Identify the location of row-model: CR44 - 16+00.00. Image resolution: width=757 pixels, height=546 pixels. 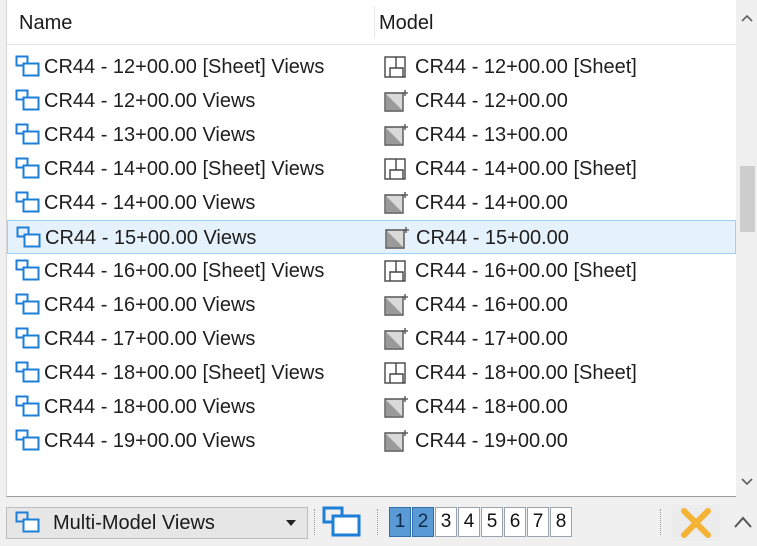
(491, 304).